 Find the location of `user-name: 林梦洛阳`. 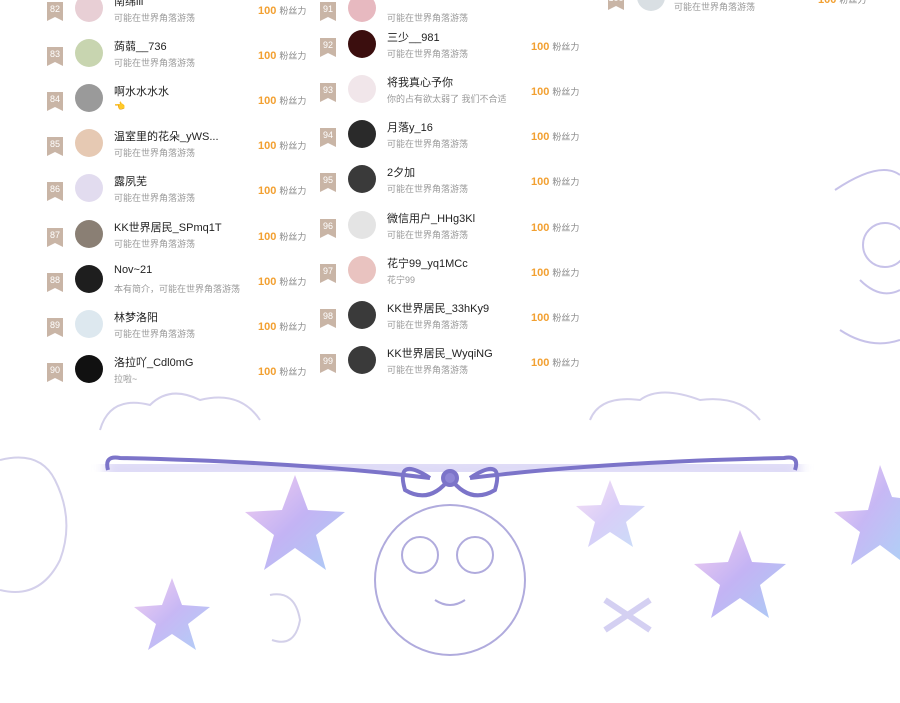

user-name: 林梦洛阳 is located at coordinates (136, 317).